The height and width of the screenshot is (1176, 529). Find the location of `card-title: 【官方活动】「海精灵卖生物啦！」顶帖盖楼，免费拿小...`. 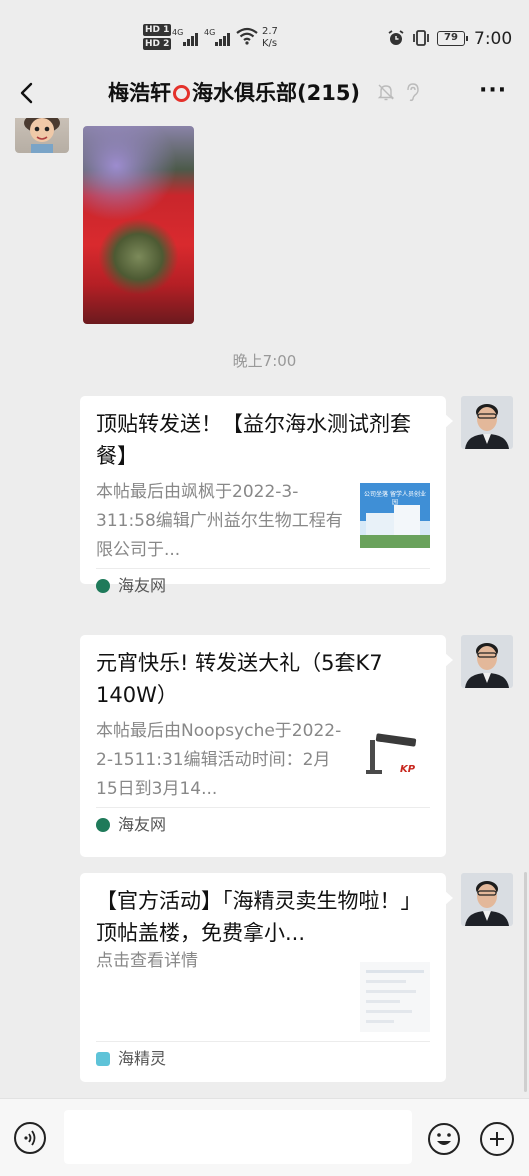

card-title: 【官方活动】「海精灵卖生物啦！」顶帖盖楼，免费拿小... is located at coordinates (259, 917).